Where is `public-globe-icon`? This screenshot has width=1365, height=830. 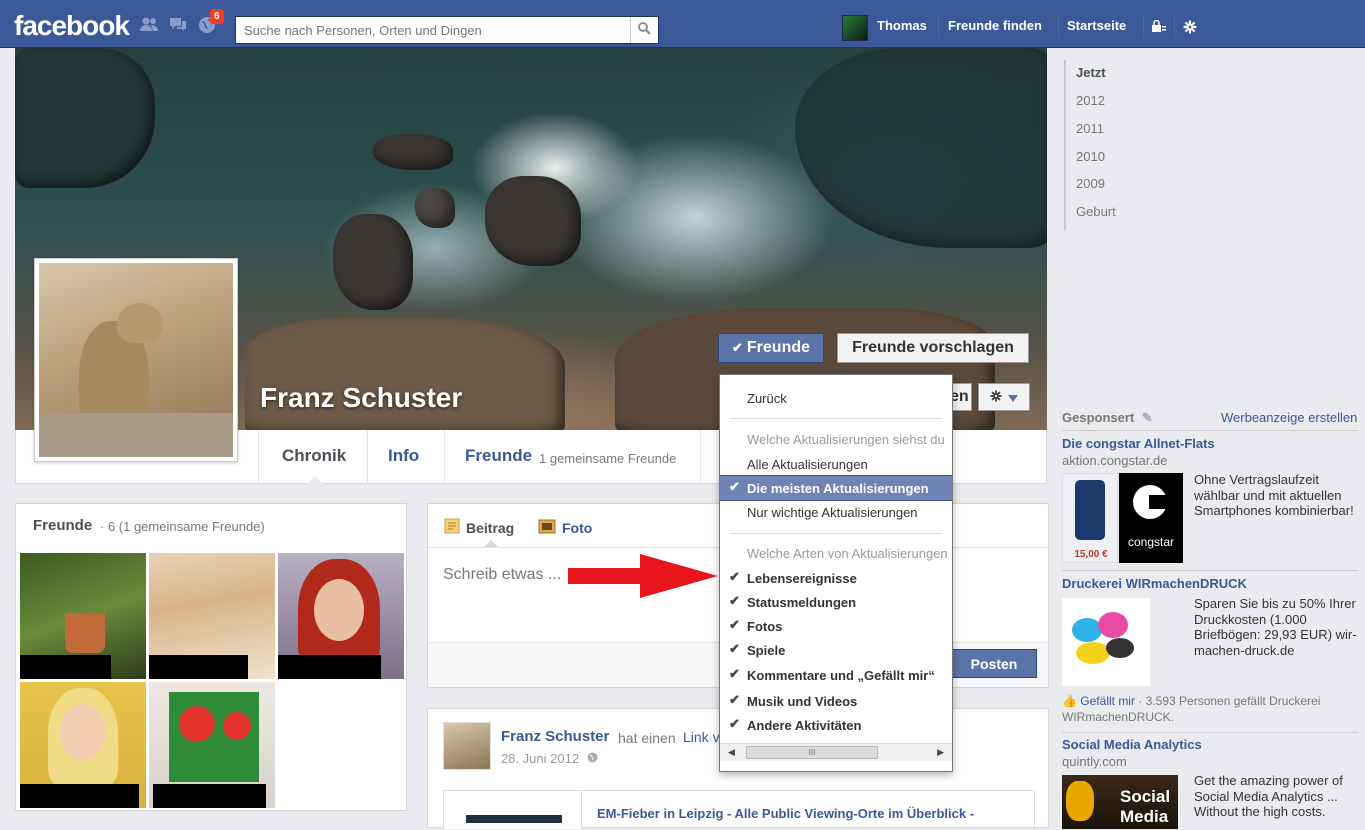 public-globe-icon is located at coordinates (592, 758).